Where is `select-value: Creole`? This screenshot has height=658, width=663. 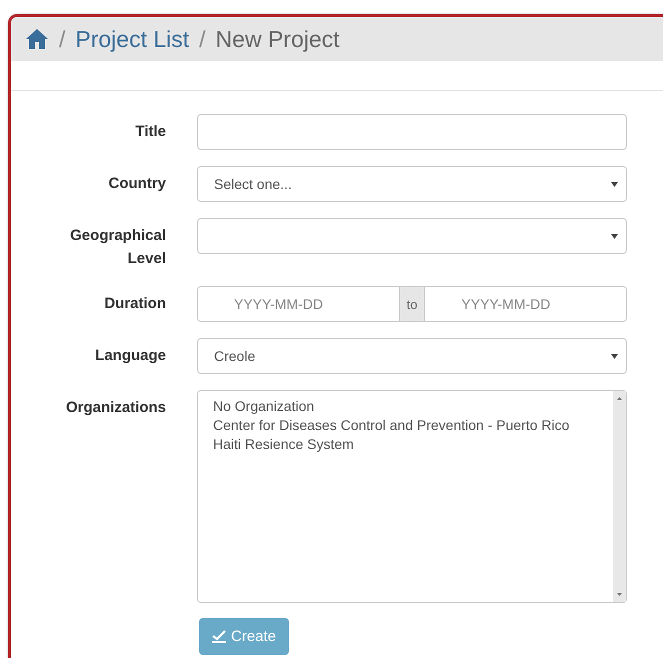 select-value: Creole is located at coordinates (235, 356).